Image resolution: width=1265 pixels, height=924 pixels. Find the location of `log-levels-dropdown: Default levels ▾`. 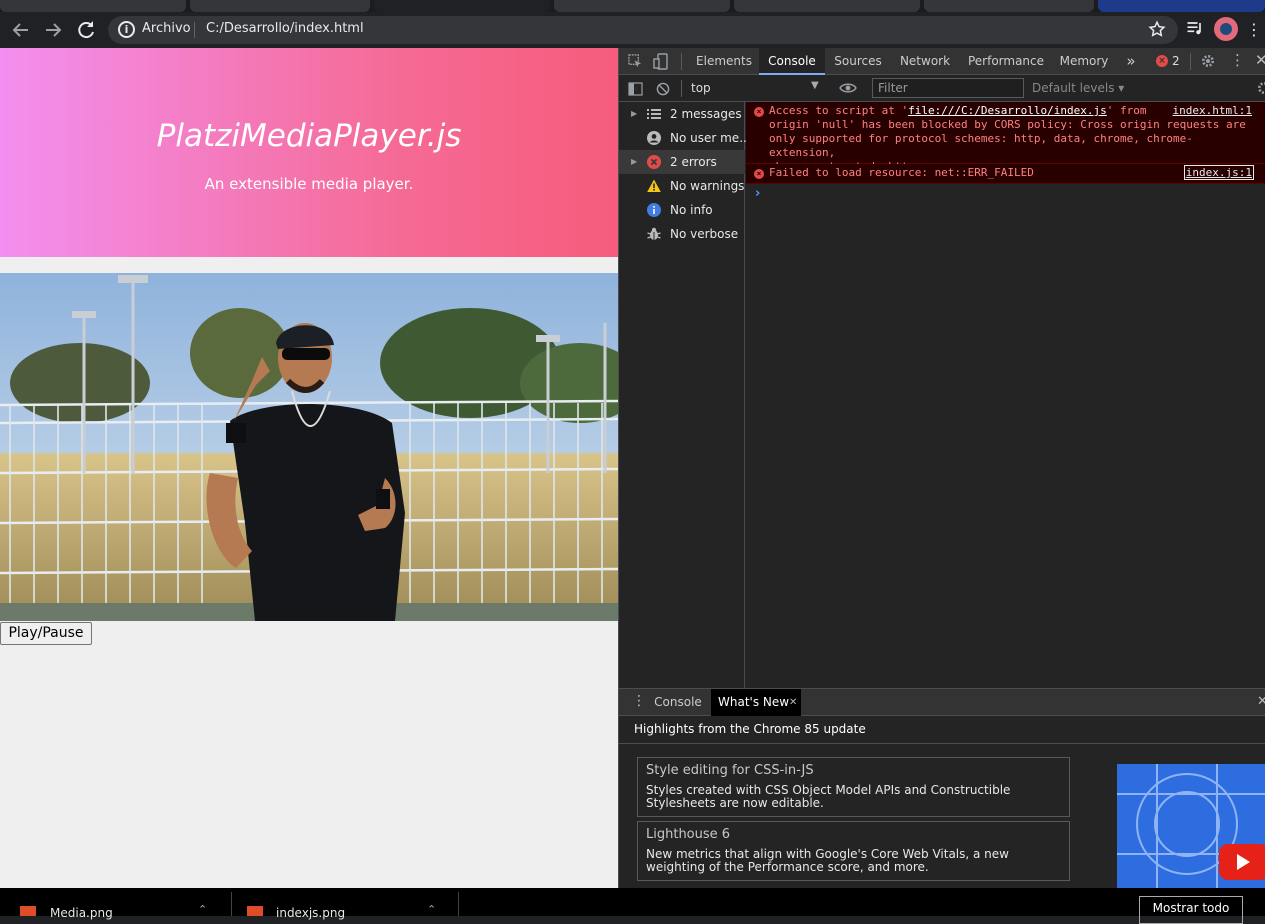

log-levels-dropdown: Default levels ▾ is located at coordinates (1078, 88).